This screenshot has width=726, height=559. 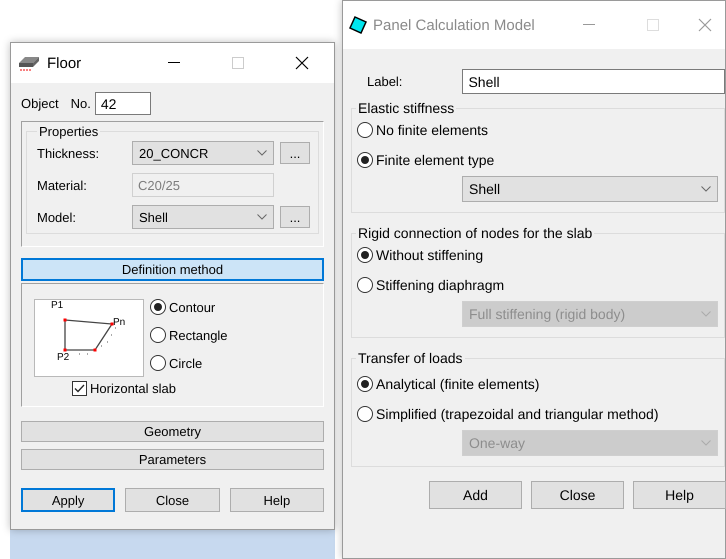 What do you see at coordinates (358, 25) in the screenshot?
I see `panel-icon` at bounding box center [358, 25].